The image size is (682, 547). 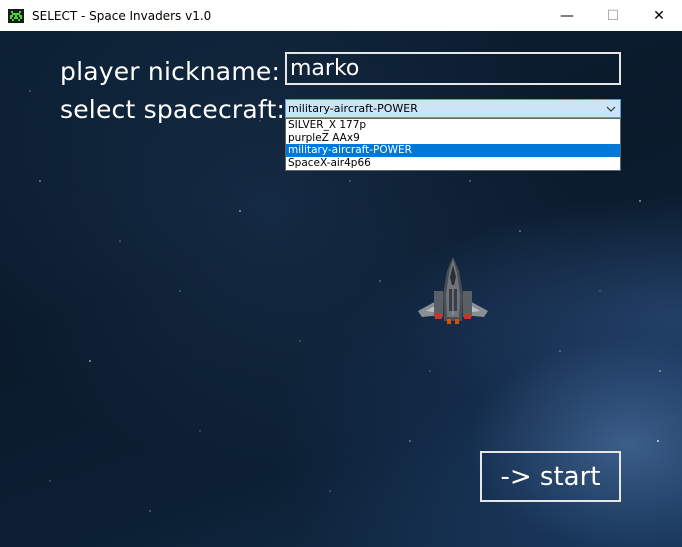 I want to click on start-button: -> start, so click(x=550, y=476).